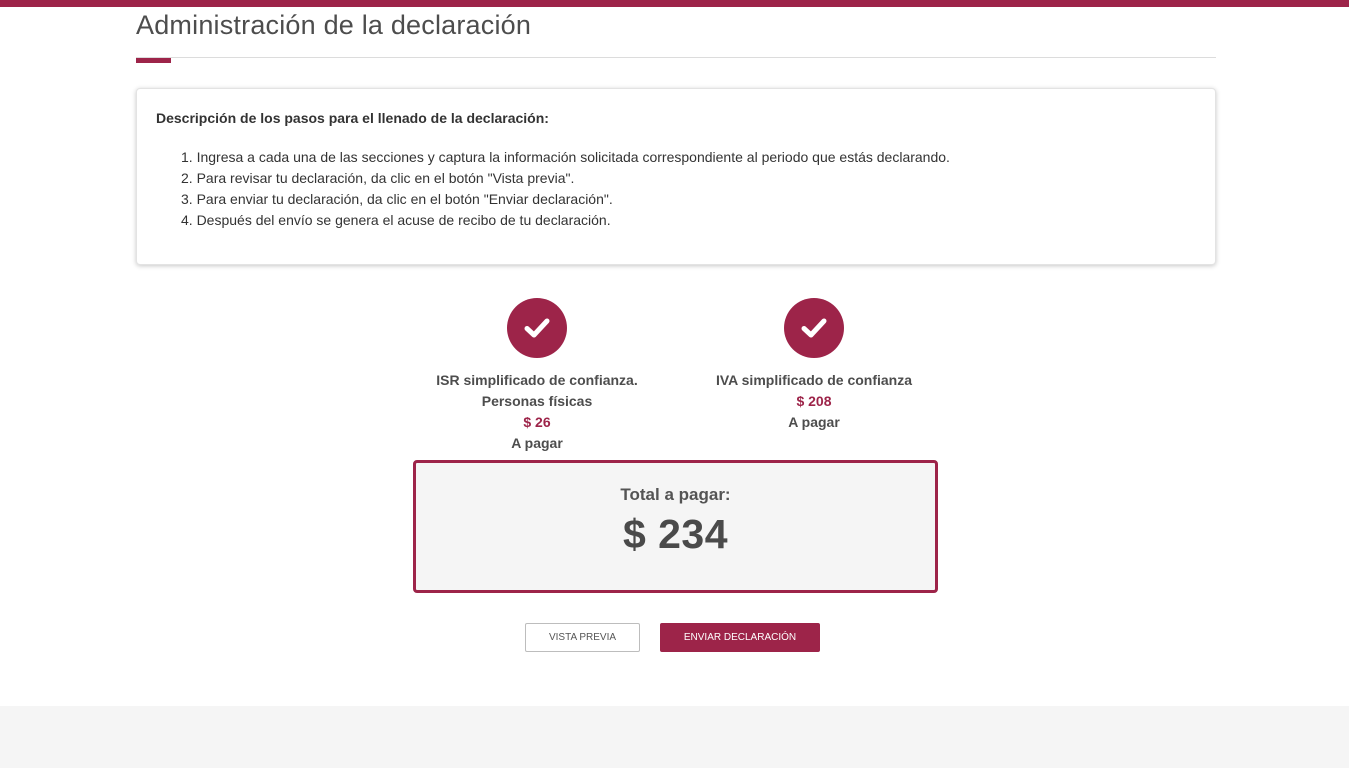  What do you see at coordinates (537, 380) in the screenshot?
I see `tax-isr-name: ISR simplificado de confianza.` at bounding box center [537, 380].